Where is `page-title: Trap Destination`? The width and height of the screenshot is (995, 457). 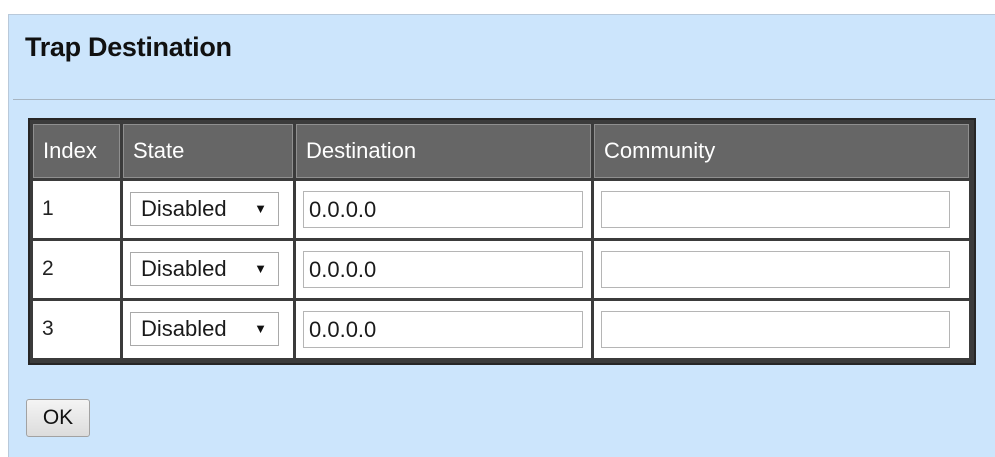 page-title: Trap Destination is located at coordinates (128, 47).